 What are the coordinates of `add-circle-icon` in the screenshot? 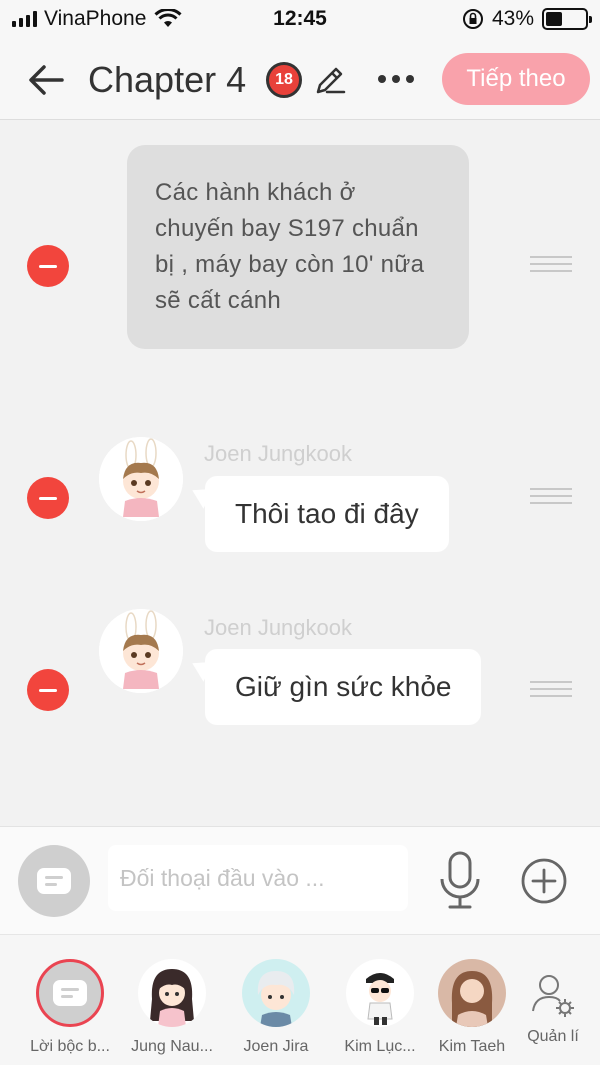 It's located at (544, 881).